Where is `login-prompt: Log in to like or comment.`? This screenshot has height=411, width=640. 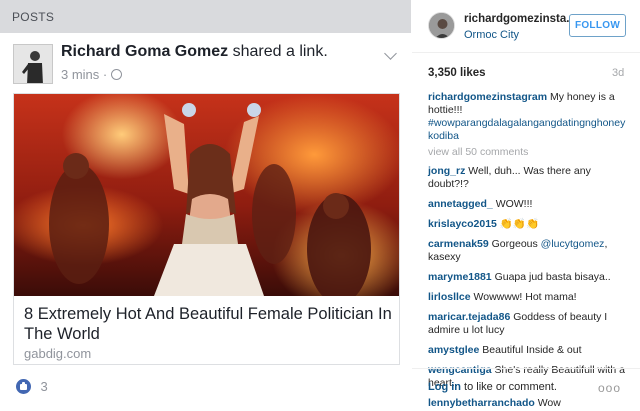 login-prompt: Log in to like or comment. is located at coordinates (492, 387).